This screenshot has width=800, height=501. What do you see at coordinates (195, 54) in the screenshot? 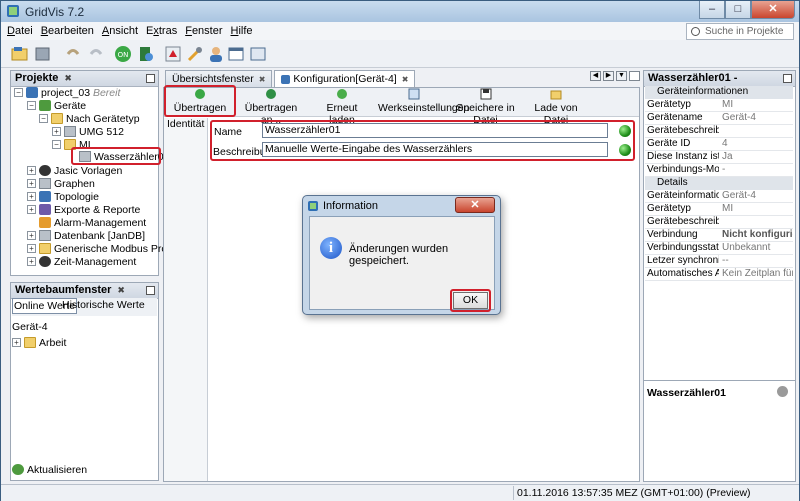
I see `tools-icon` at bounding box center [195, 54].